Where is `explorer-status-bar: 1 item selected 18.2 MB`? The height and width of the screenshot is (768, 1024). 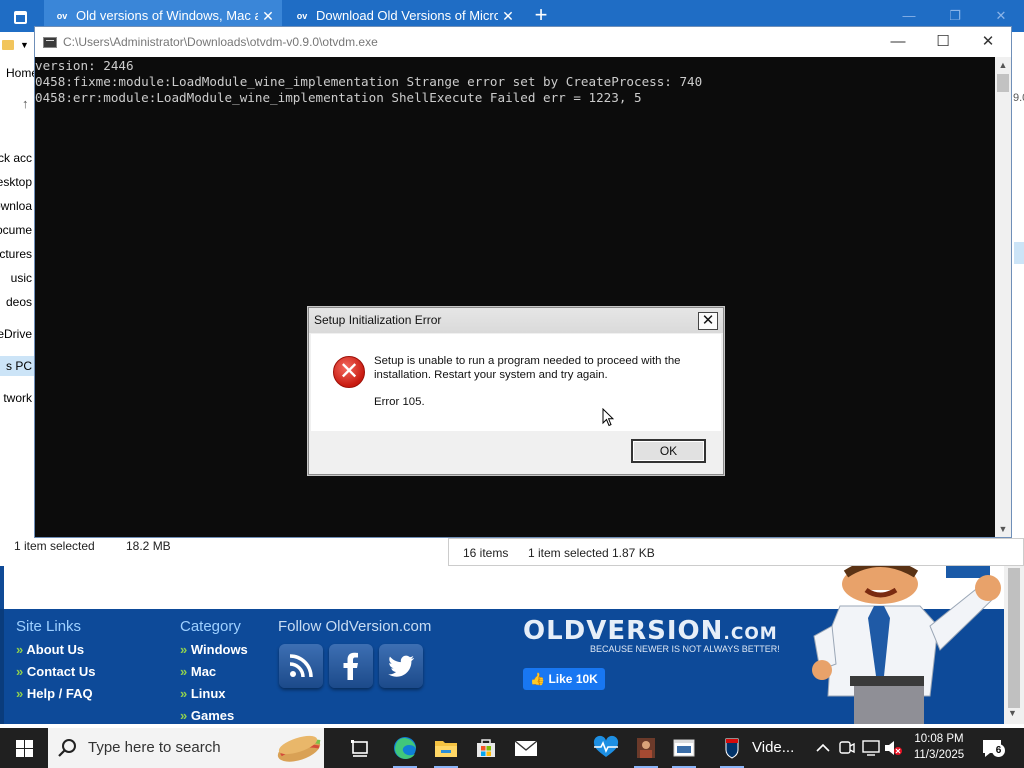
explorer-status-bar: 1 item selected 18.2 MB is located at coordinates (224, 546).